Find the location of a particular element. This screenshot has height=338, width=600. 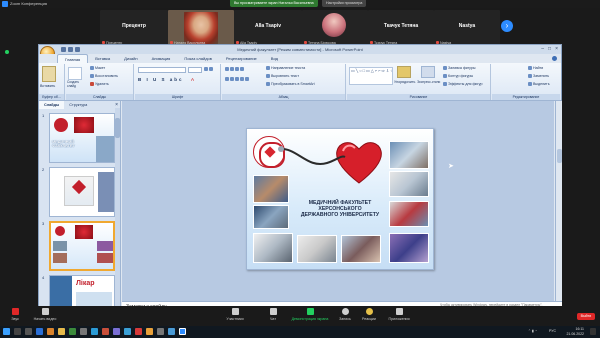

align-icons is located at coordinates (237, 79).